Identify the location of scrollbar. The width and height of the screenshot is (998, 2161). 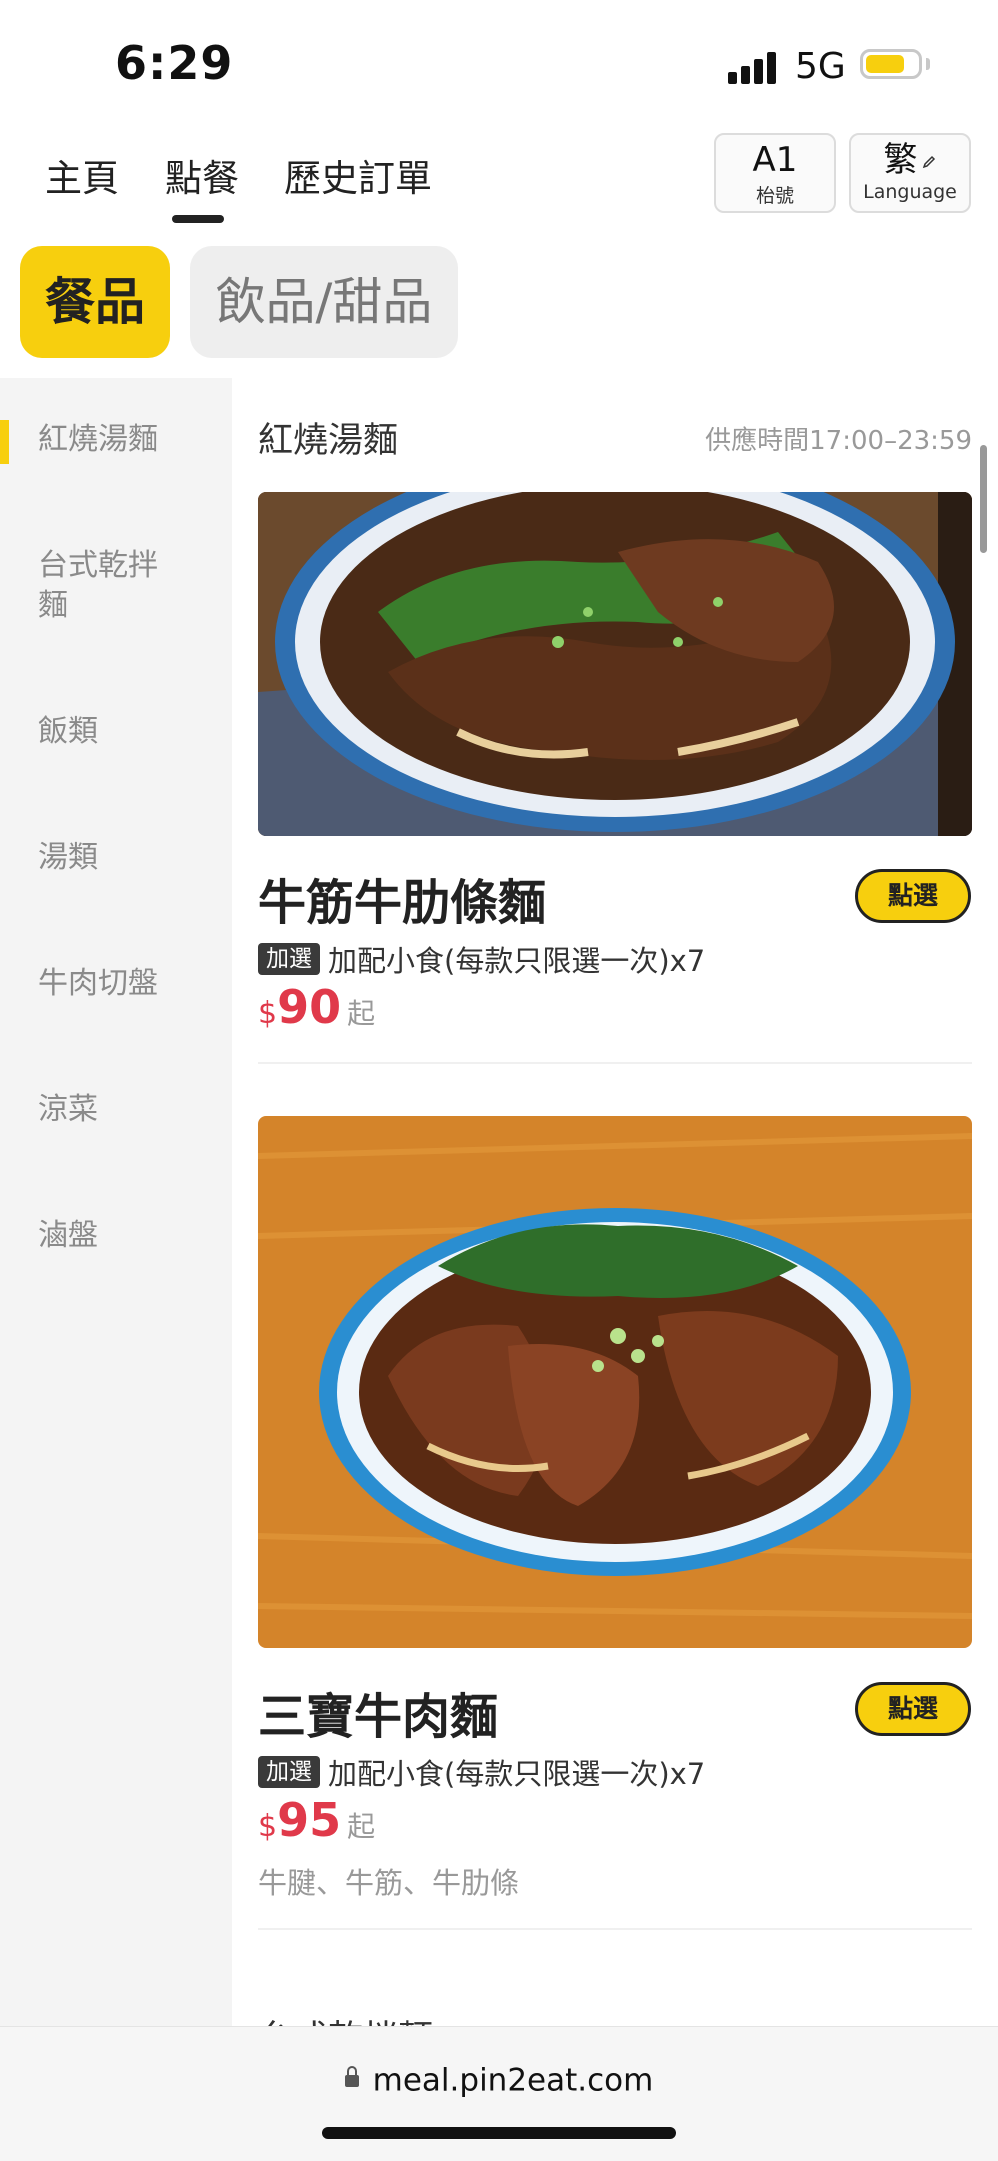
(983, 499).